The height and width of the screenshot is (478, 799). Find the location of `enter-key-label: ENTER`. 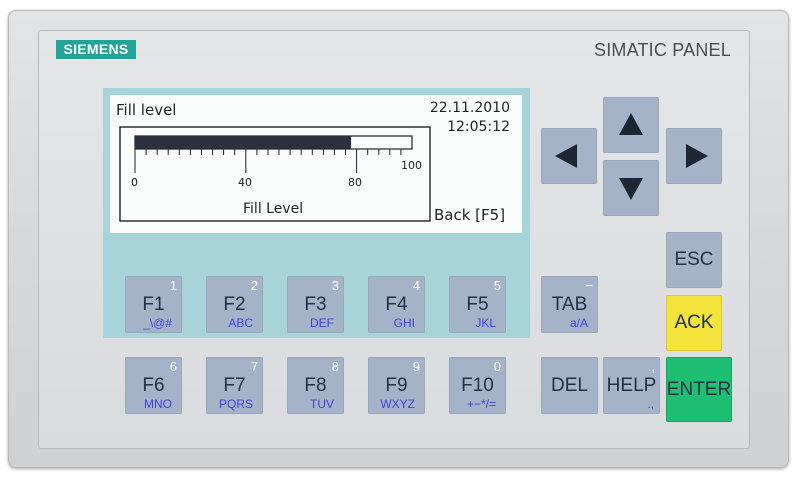

enter-key-label: ENTER is located at coordinates (699, 389).